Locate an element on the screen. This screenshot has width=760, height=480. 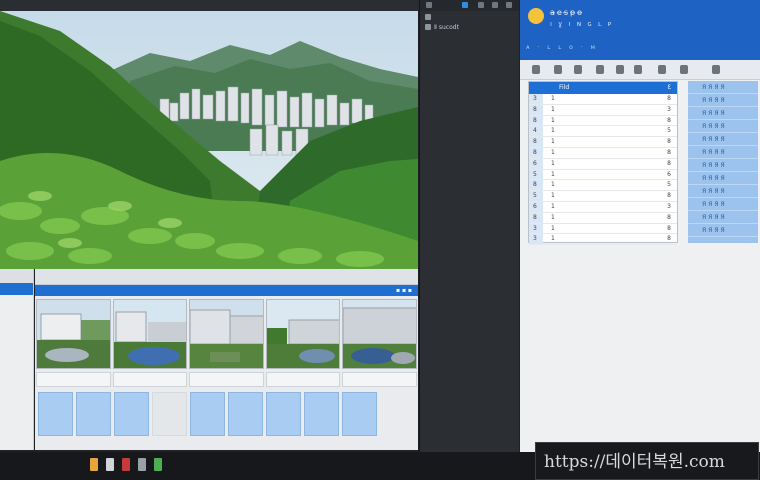
palette-selected-row is located at coordinates (16, 289).